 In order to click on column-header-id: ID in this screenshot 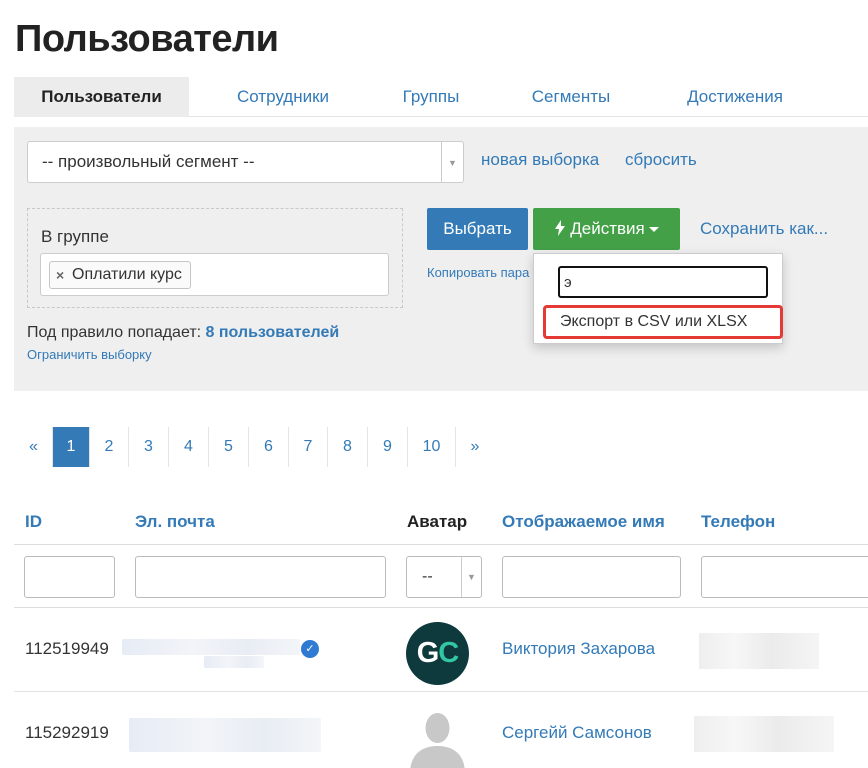, I will do `click(33, 522)`.